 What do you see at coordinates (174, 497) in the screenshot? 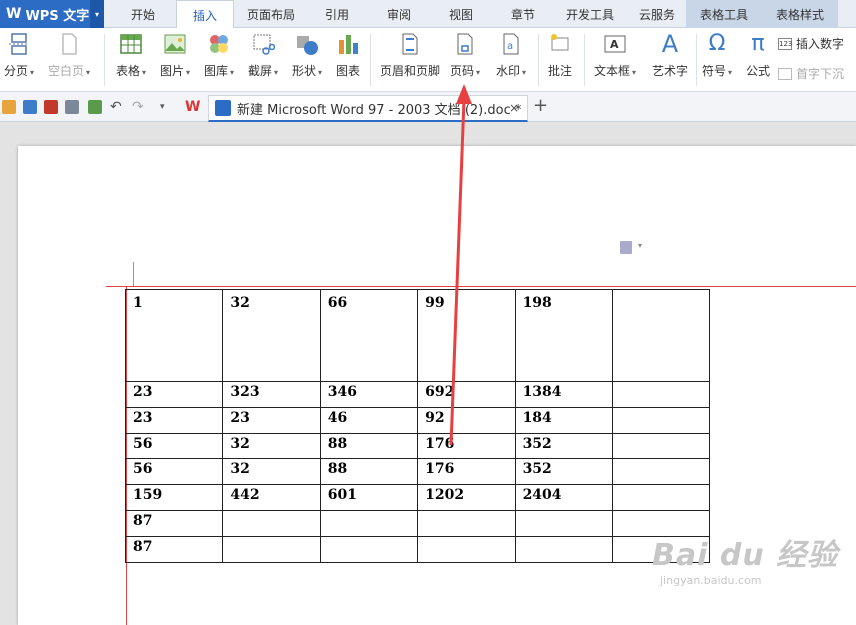
I see `table-cell: 159` at bounding box center [174, 497].